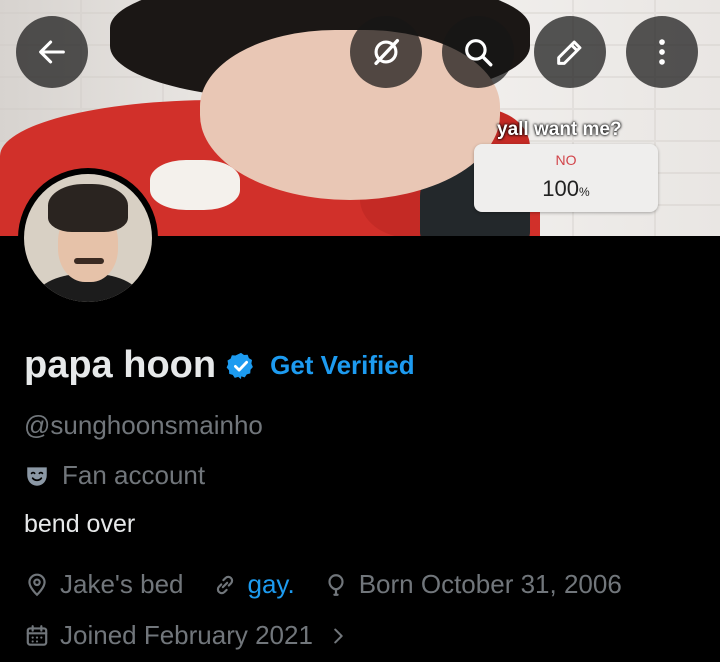 This screenshot has height=662, width=720. Describe the element at coordinates (566, 160) in the screenshot. I see `poll-option: NO` at that location.